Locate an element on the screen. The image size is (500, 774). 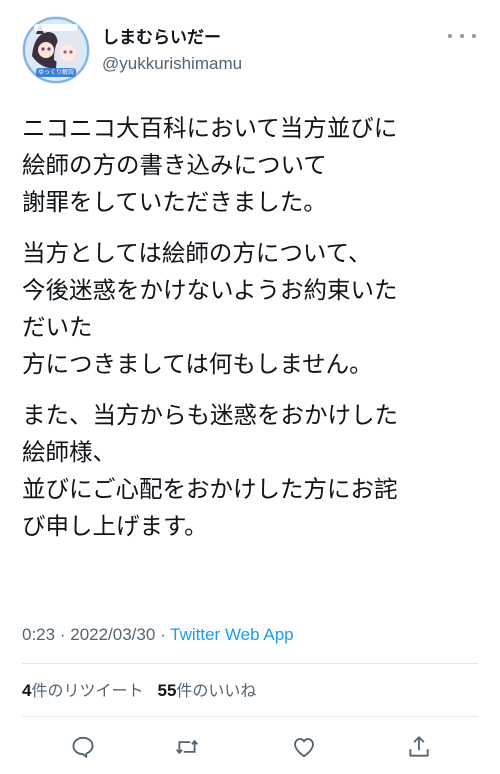
tweet-date: 2022/03/30 is located at coordinates (112, 634).